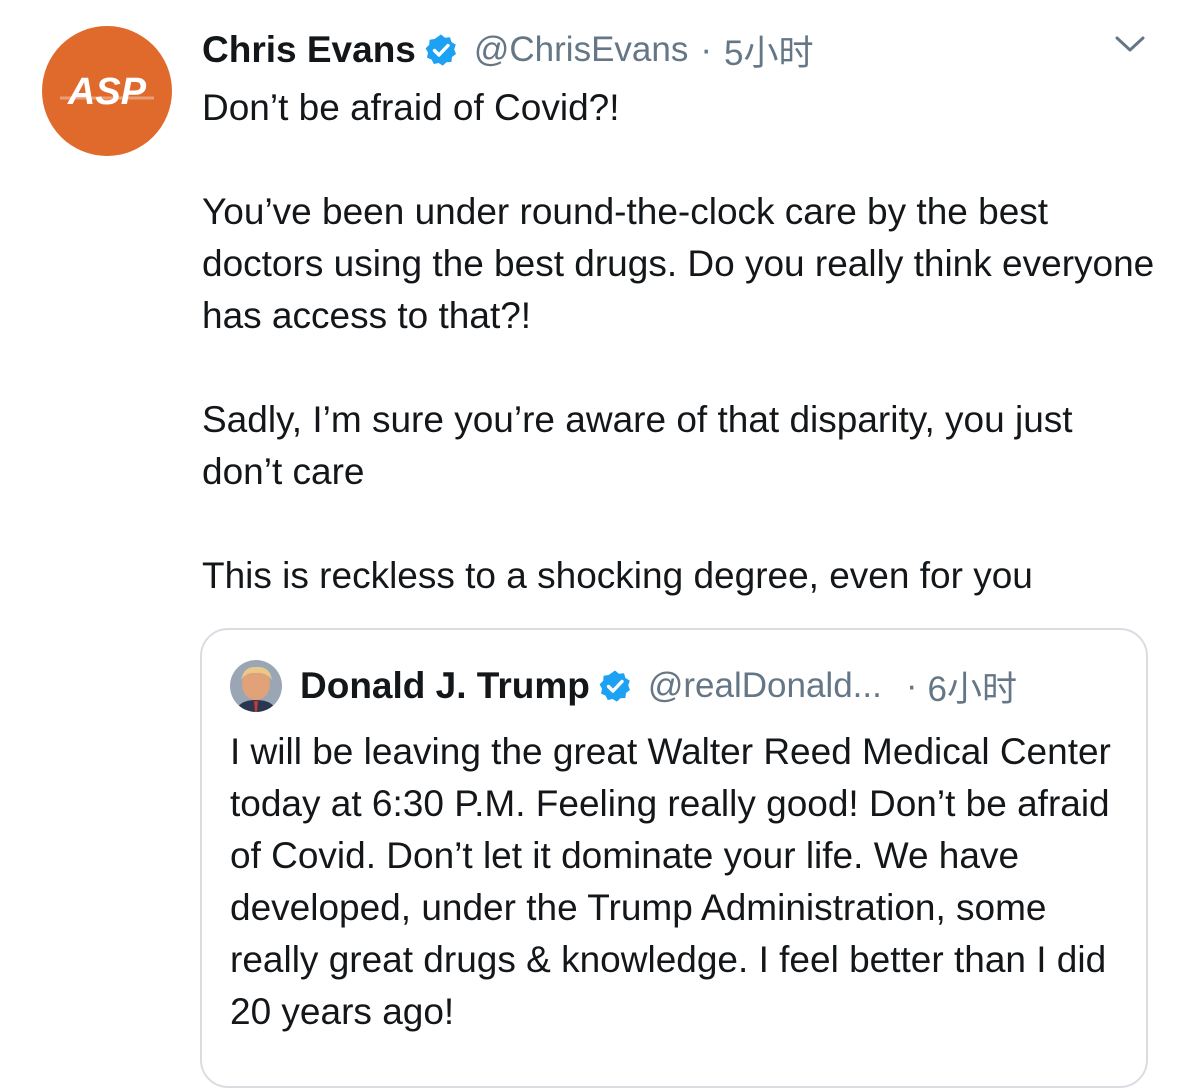 The height and width of the screenshot is (1088, 1186). What do you see at coordinates (411, 107) in the screenshot?
I see `tweet-paragraph: Don’t be afraid of Covid?!` at bounding box center [411, 107].